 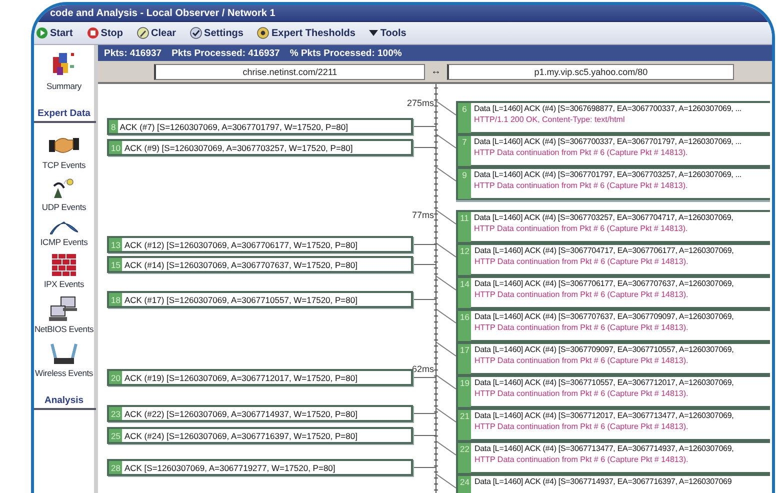 What do you see at coordinates (115, 264) in the screenshot?
I see `packet-number: 15` at bounding box center [115, 264].